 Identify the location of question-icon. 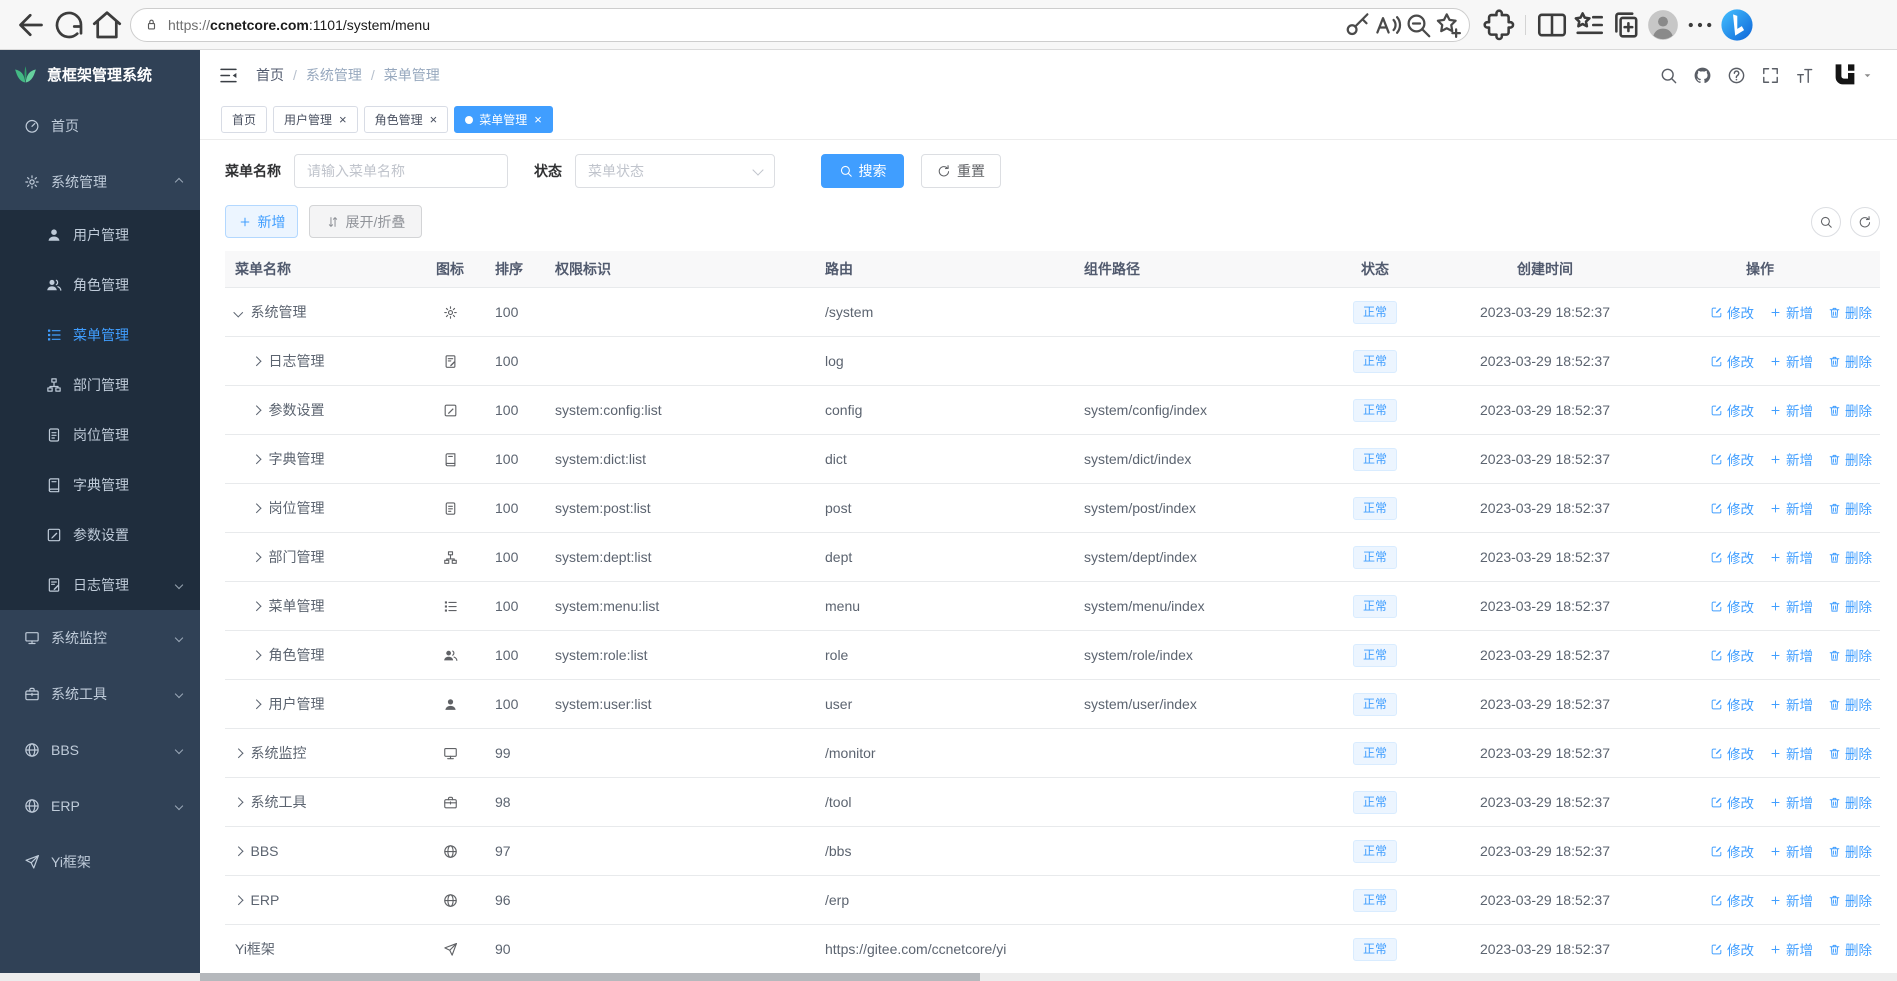
(1736, 75).